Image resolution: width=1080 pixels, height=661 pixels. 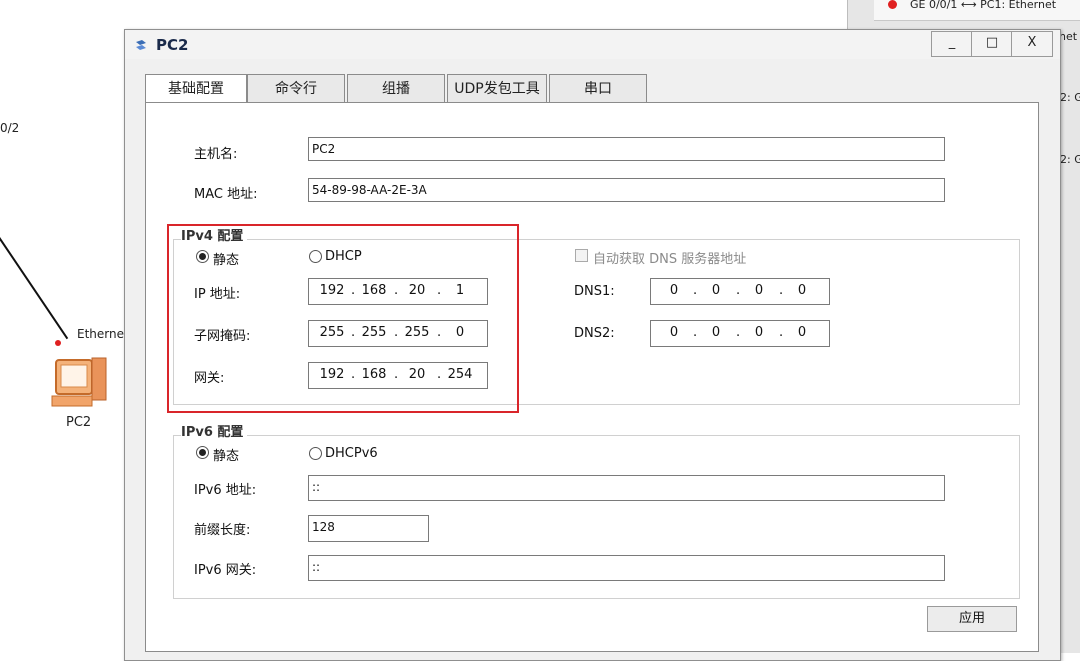 What do you see at coordinates (10, 128) in the screenshot?
I see `interface-label: 0/2` at bounding box center [10, 128].